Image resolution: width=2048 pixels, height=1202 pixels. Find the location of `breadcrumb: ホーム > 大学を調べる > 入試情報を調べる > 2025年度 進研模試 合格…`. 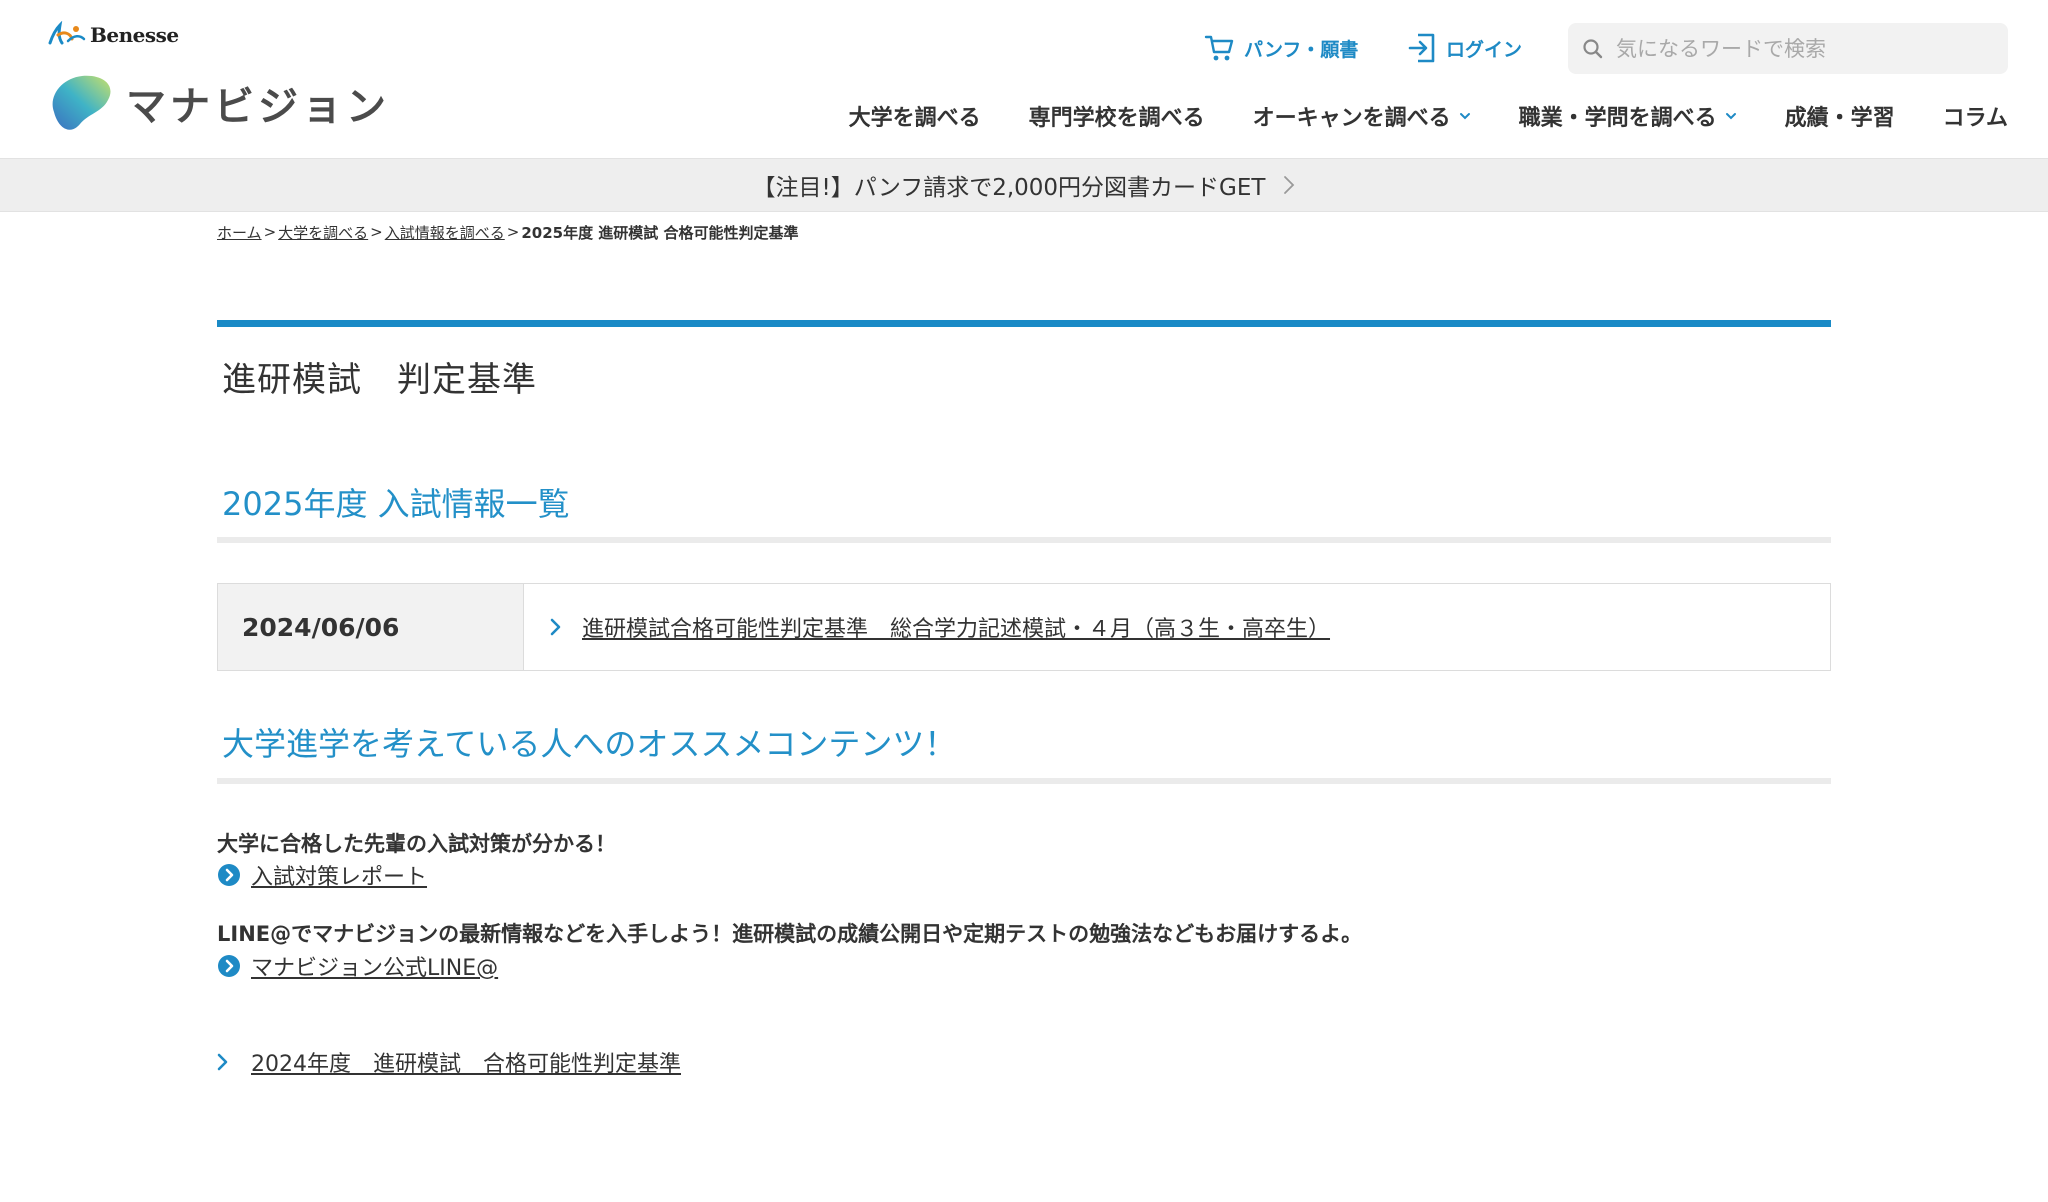

breadcrumb: ホーム > 大学を調べる > 入試情報を調べる > 2025年度 進研模試 合格… is located at coordinates (508, 232).